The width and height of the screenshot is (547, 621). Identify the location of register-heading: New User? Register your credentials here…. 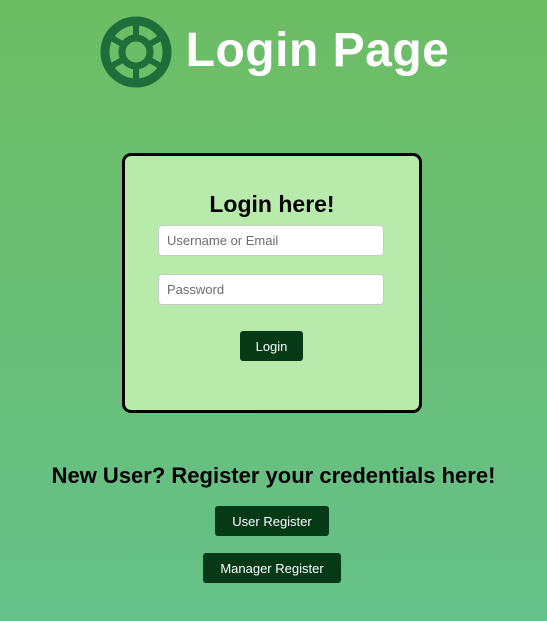
(273, 475).